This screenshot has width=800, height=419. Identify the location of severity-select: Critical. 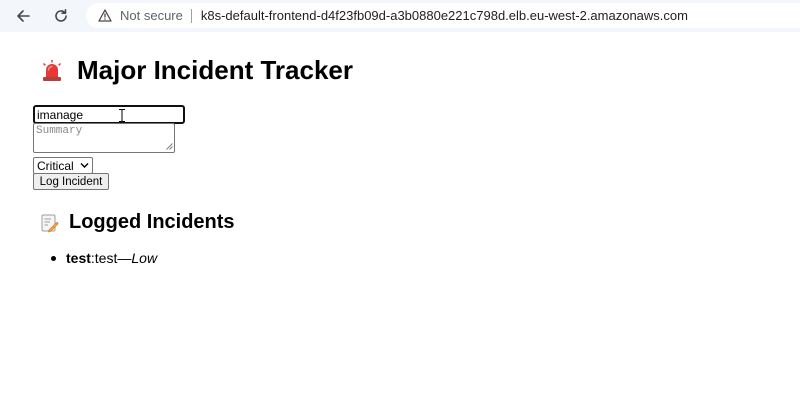
(63, 165).